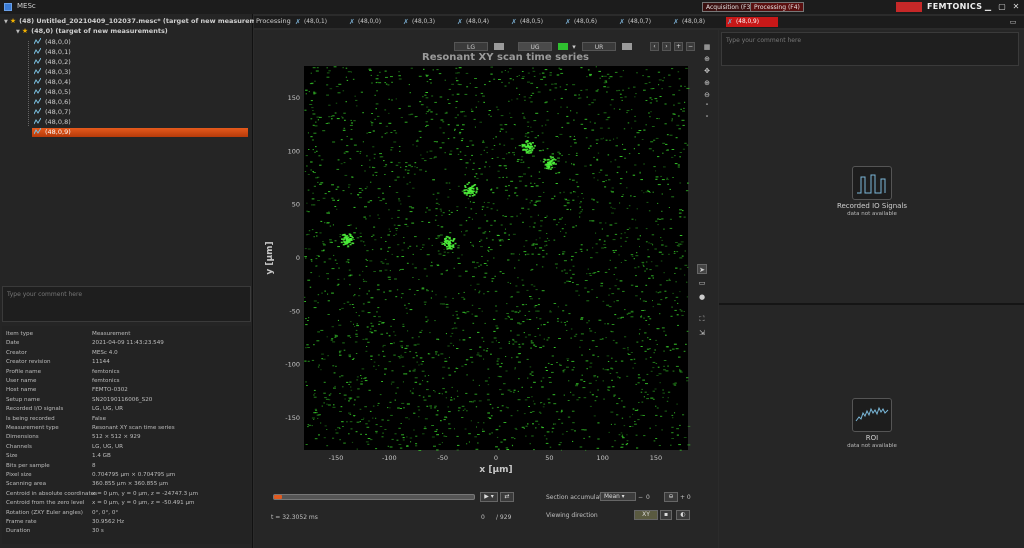 Image resolution: width=1024 pixels, height=548 pixels. Describe the element at coordinates (702, 297) in the screenshot. I see `circle-icon: ●` at that location.